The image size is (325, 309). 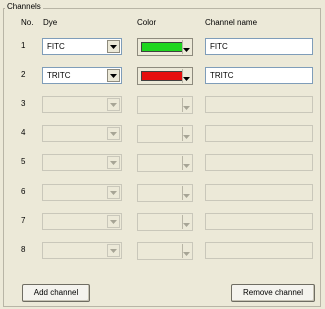 I want to click on row-number: 4, so click(x=23, y=132).